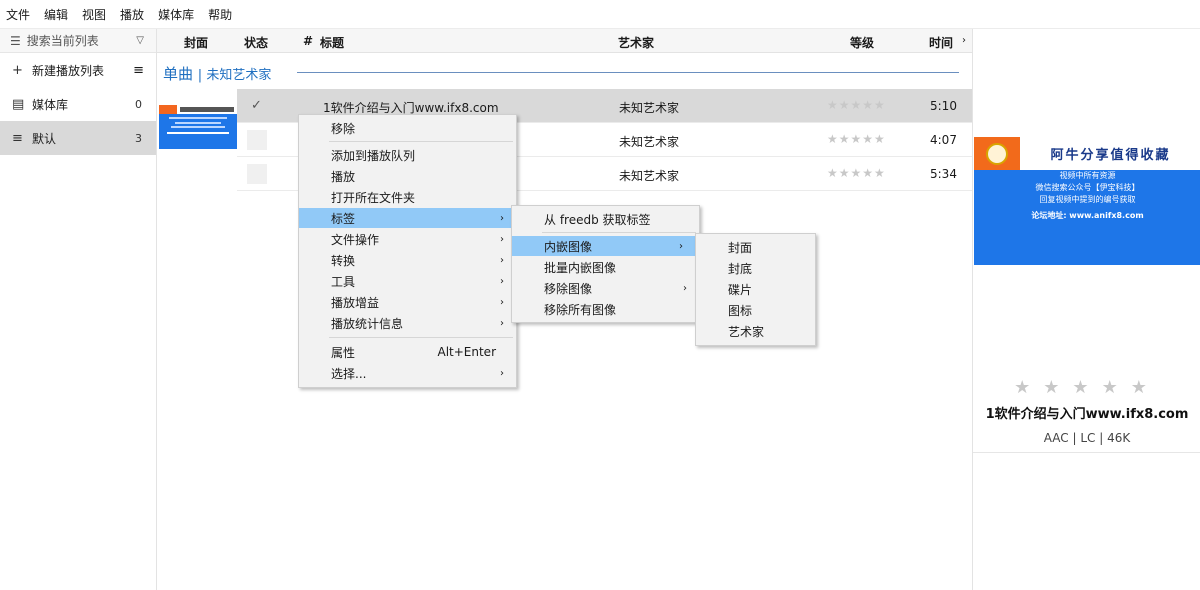 This screenshot has height=590, width=1200. Describe the element at coordinates (138, 70) in the screenshot. I see `menu-icon: ≡` at that location.